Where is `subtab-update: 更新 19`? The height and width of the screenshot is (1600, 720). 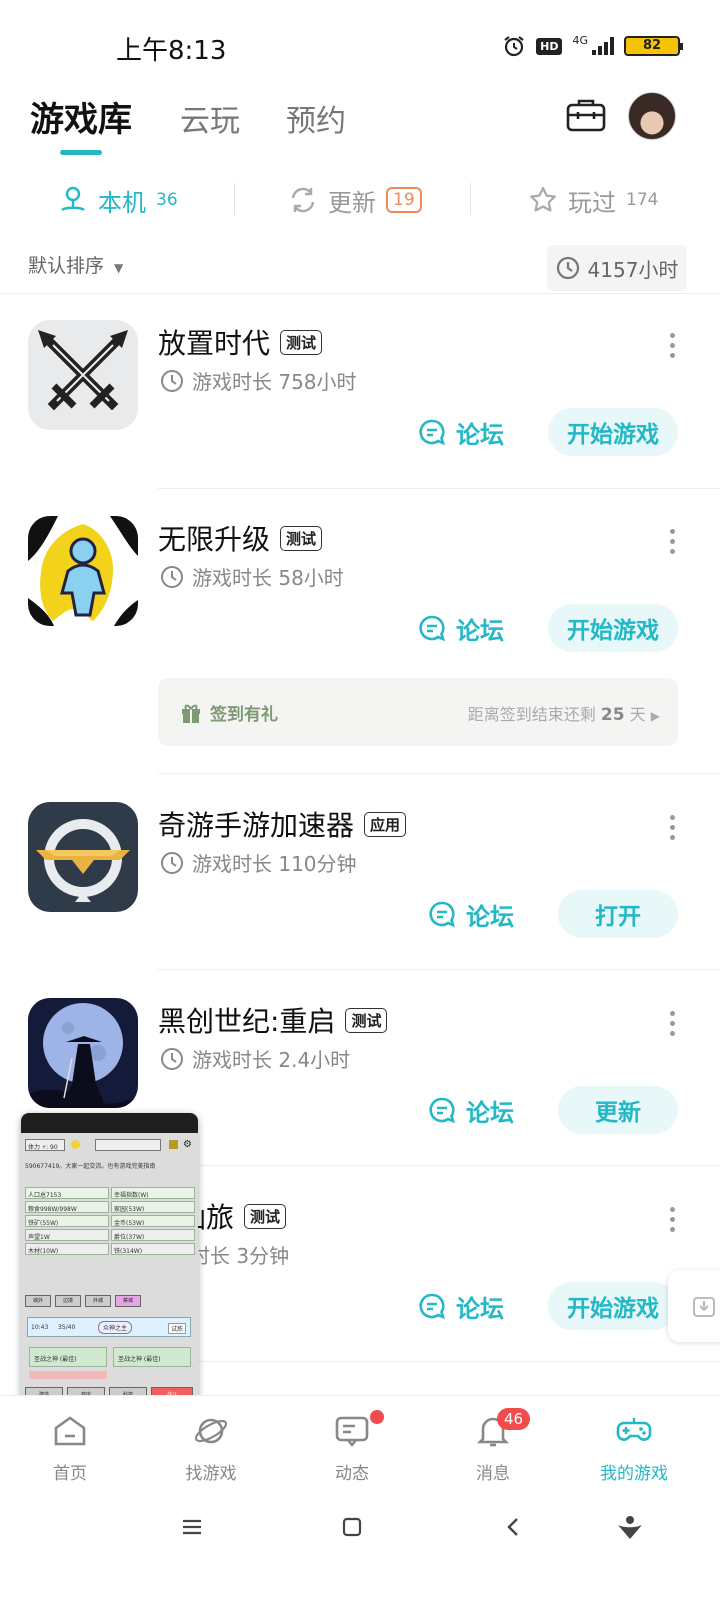
subtab-update: 更新 19 is located at coordinates (355, 200).